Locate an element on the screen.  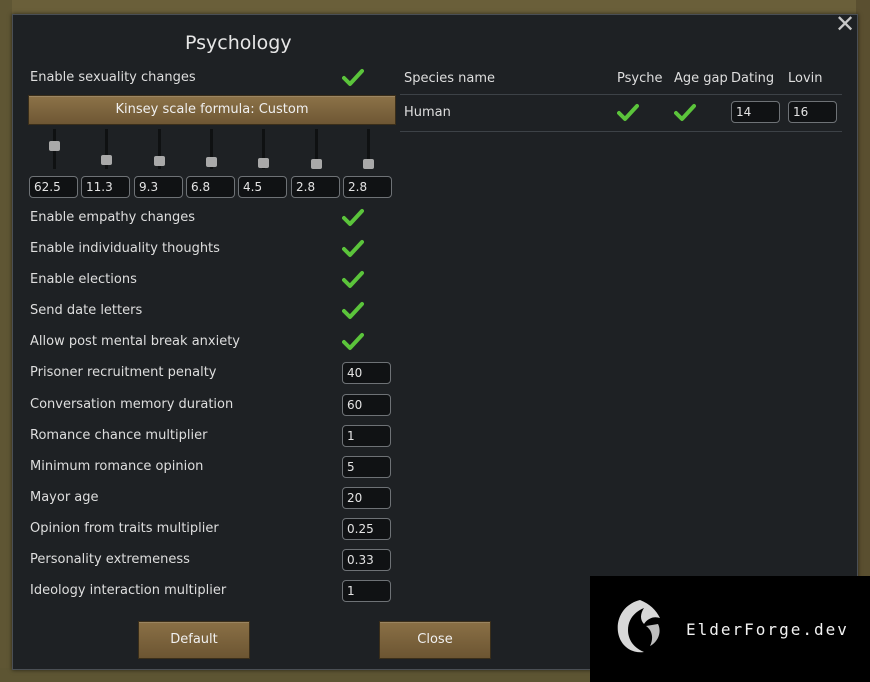
background-left is located at coordinates (6, 341).